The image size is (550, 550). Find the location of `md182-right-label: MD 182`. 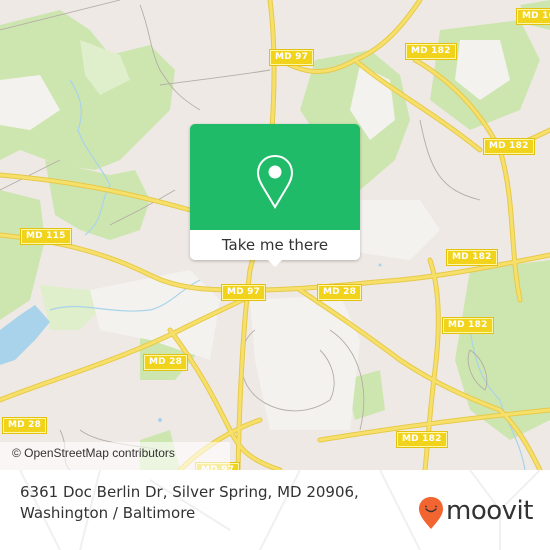

md182-right-label: MD 182 is located at coordinates (468, 325).